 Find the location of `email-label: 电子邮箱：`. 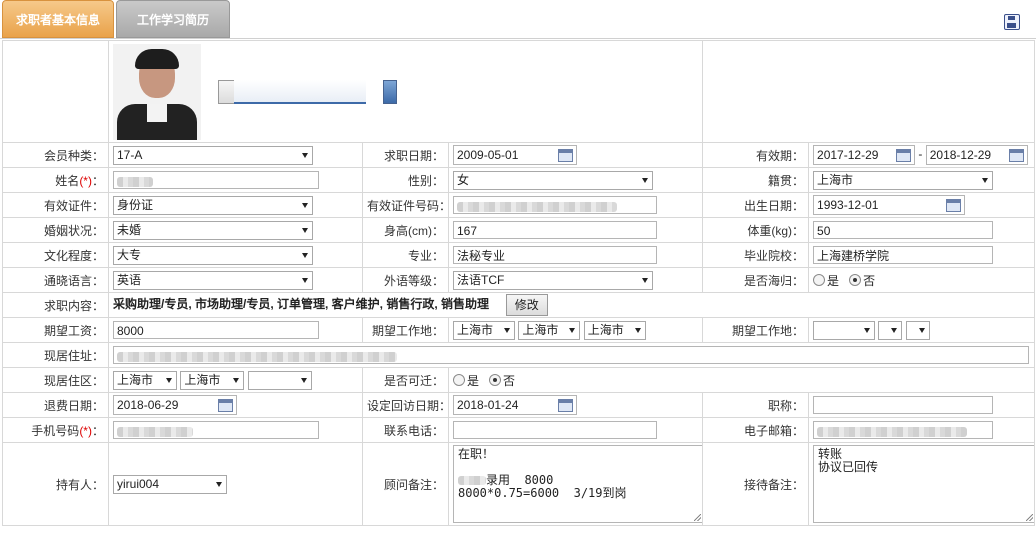

email-label: 电子邮箱： is located at coordinates (756, 430).